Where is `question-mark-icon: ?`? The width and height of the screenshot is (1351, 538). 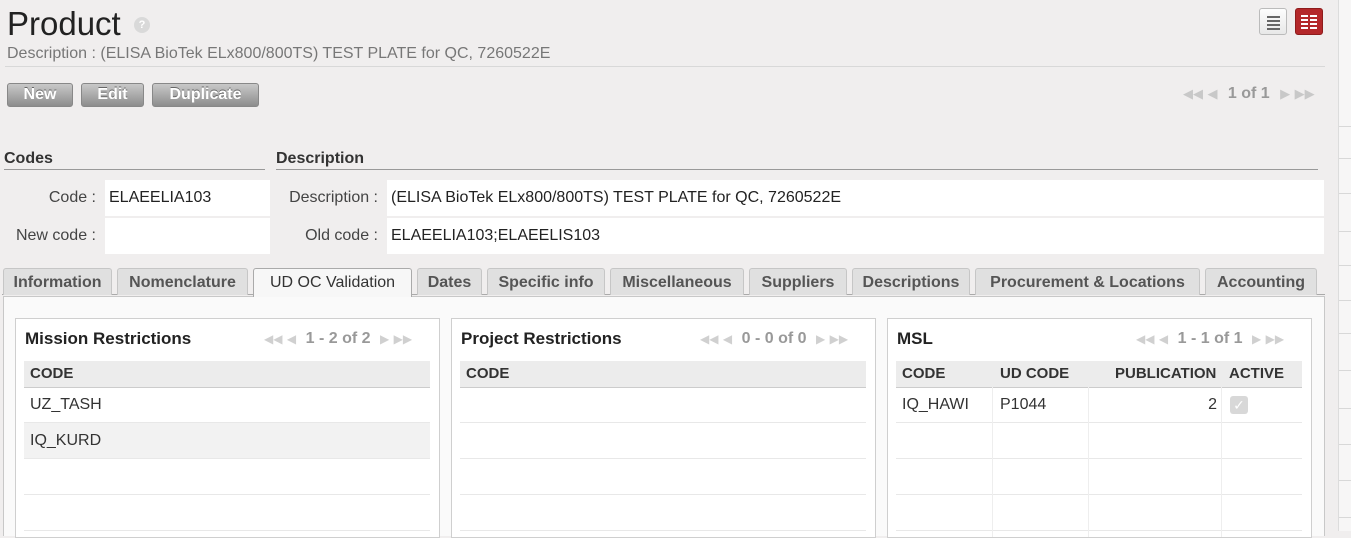 question-mark-icon: ? is located at coordinates (142, 25).